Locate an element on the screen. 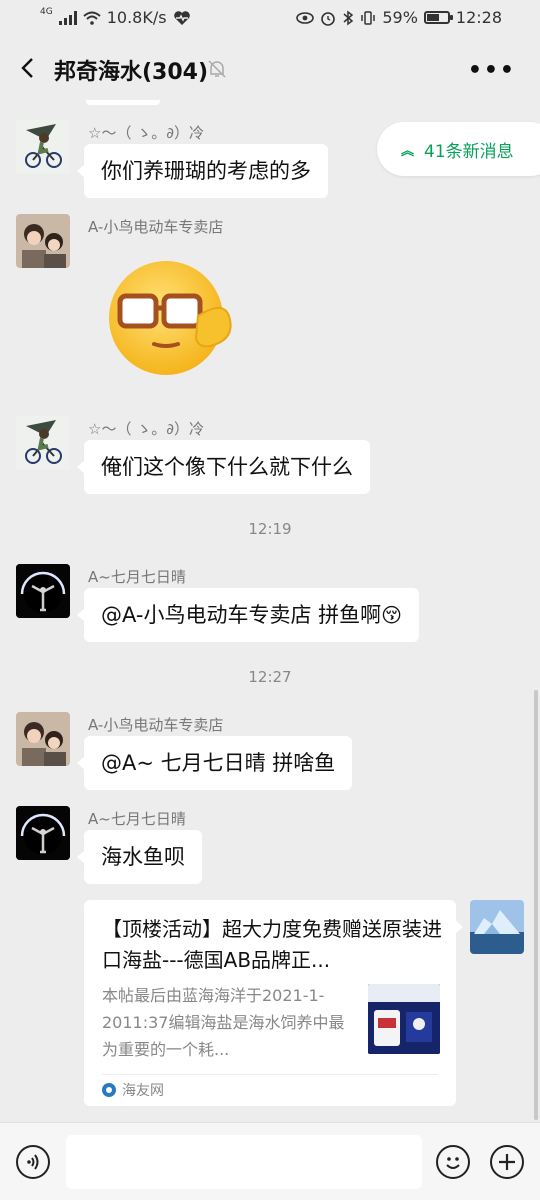 The width and height of the screenshot is (540, 1200). network-type: 4G is located at coordinates (46, 11).